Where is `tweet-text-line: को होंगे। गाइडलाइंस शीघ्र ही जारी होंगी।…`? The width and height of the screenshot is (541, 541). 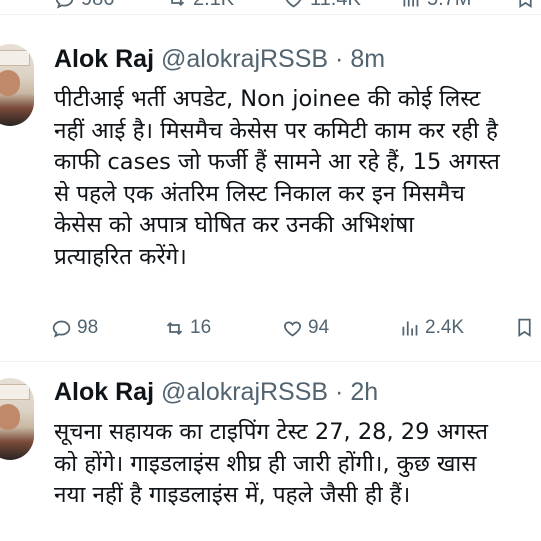
tweet-text-line: को होंगे। गाइडलाइंस शीघ्र ही जारी होंगी।… is located at coordinates (265, 463).